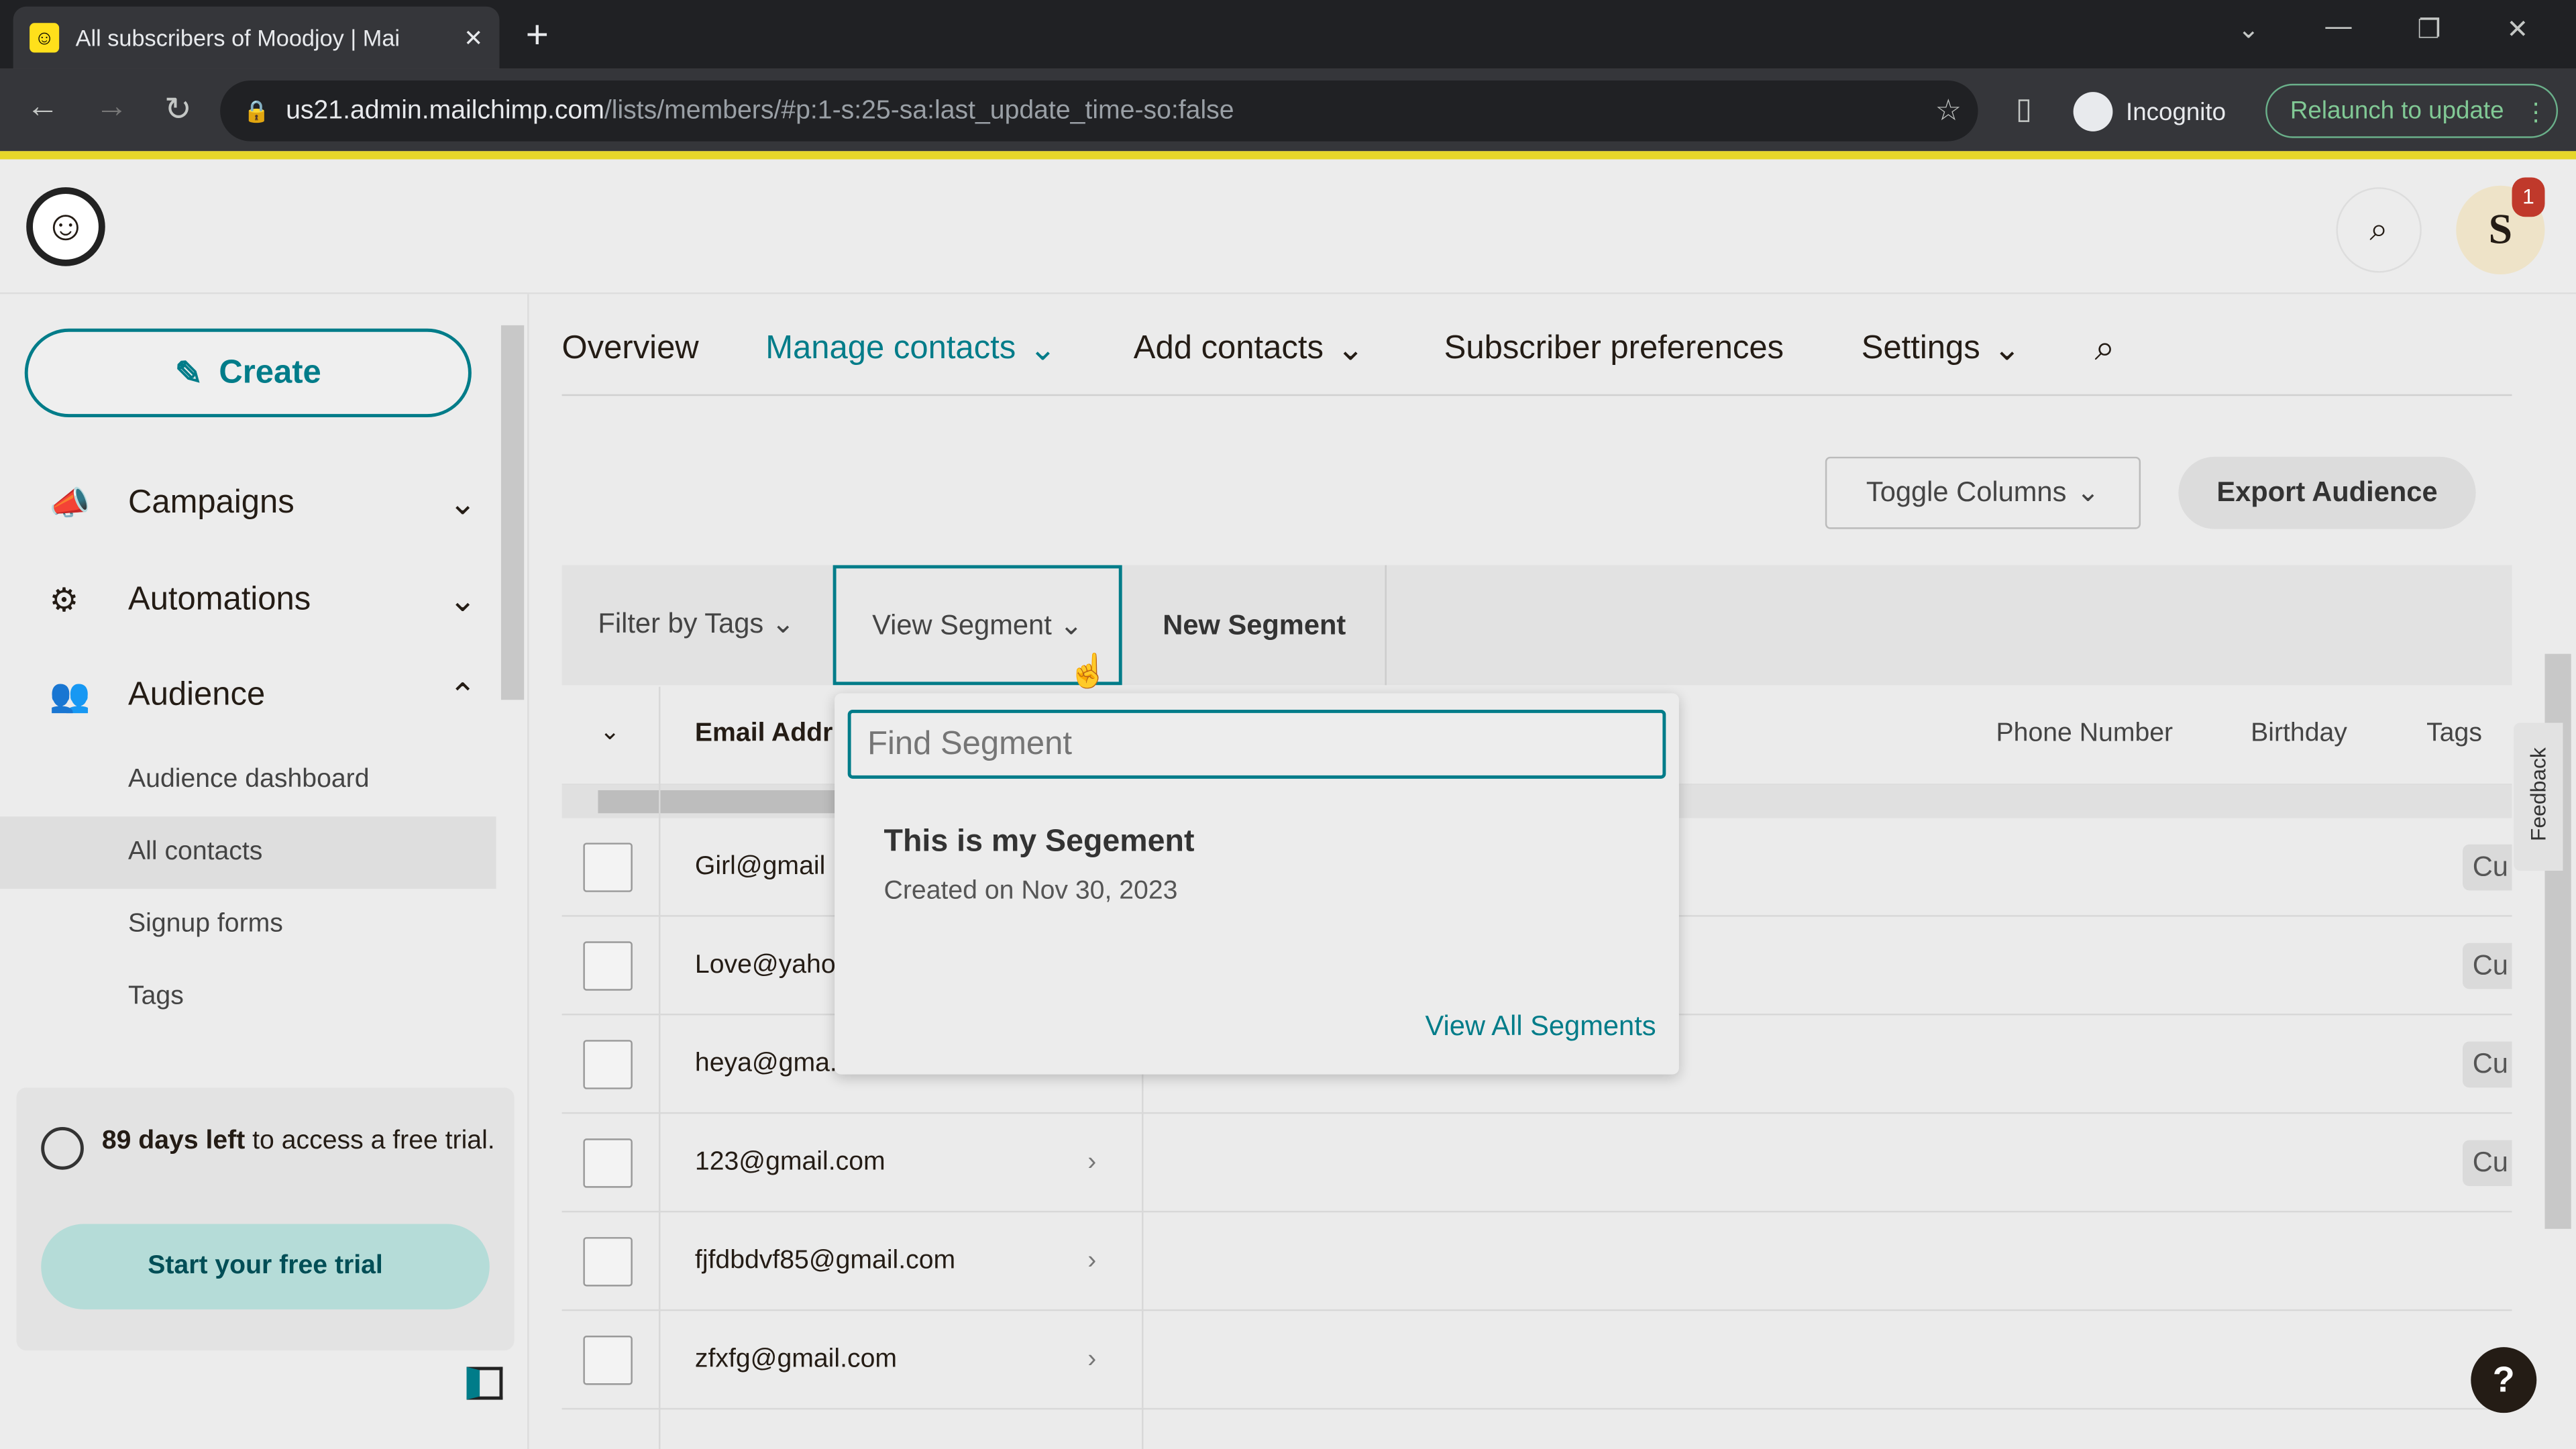  I want to click on filter-by-tags-button: Filter by Tags ⌄, so click(696, 624).